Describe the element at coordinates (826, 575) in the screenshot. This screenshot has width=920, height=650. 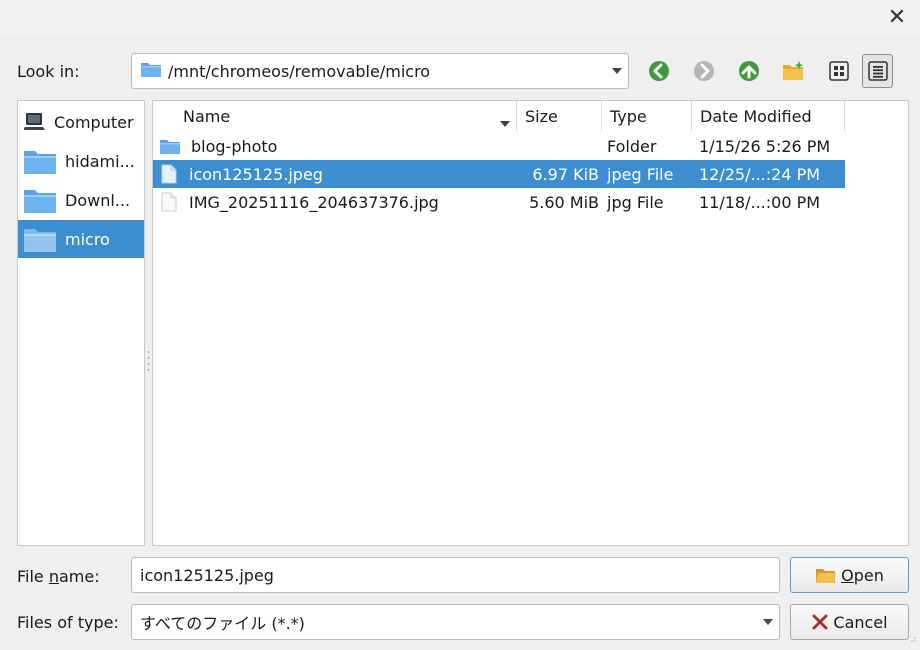
I see `folder-open-icon` at that location.